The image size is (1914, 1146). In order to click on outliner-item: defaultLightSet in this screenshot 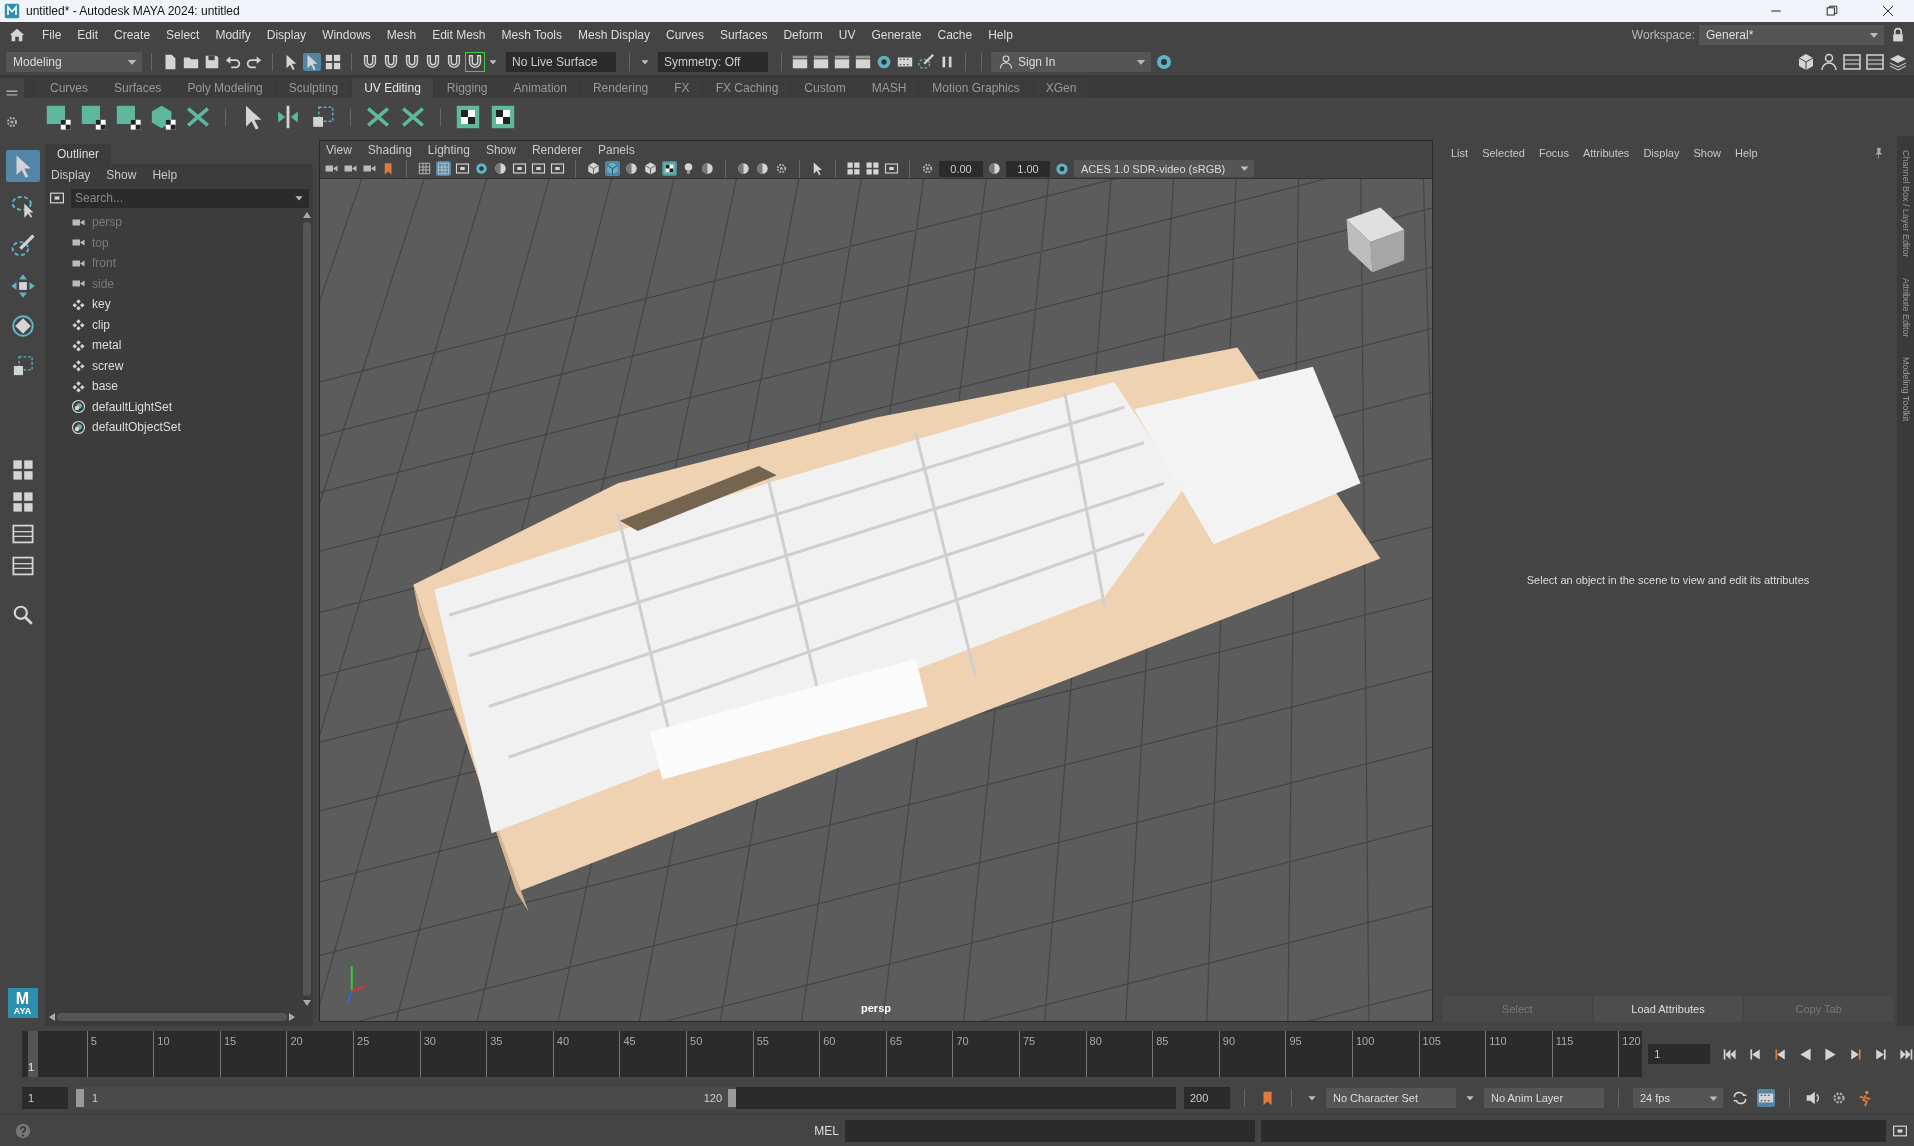, I will do `click(132, 406)`.